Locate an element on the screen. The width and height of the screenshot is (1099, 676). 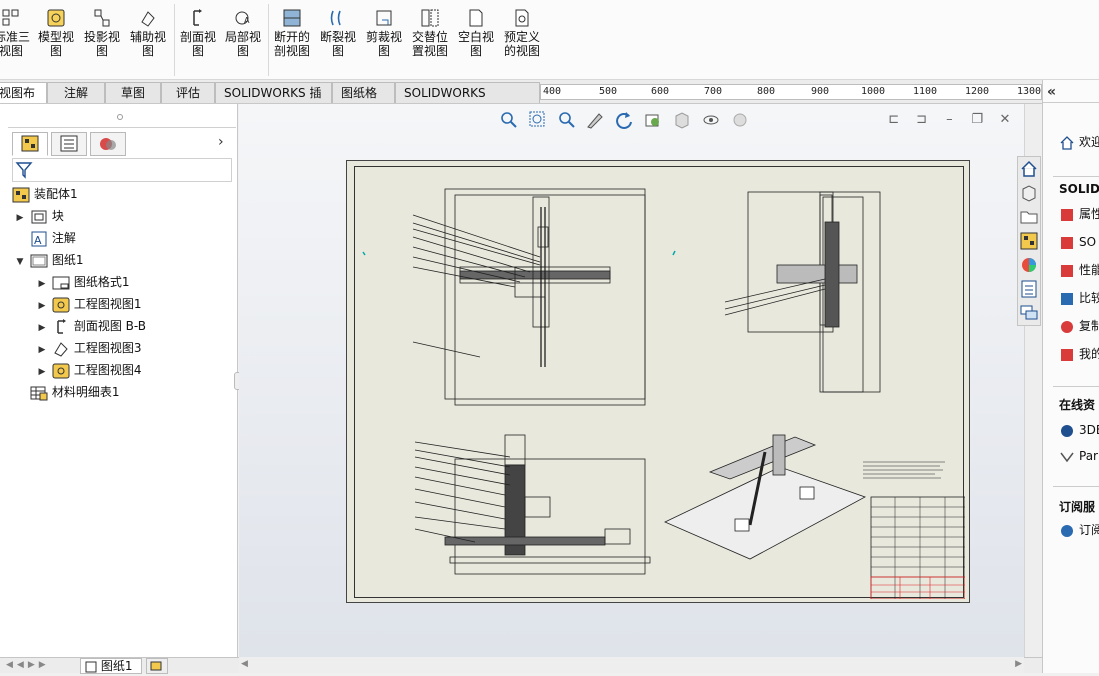
heads-up-view-toolbar is located at coordinates (627, 122).